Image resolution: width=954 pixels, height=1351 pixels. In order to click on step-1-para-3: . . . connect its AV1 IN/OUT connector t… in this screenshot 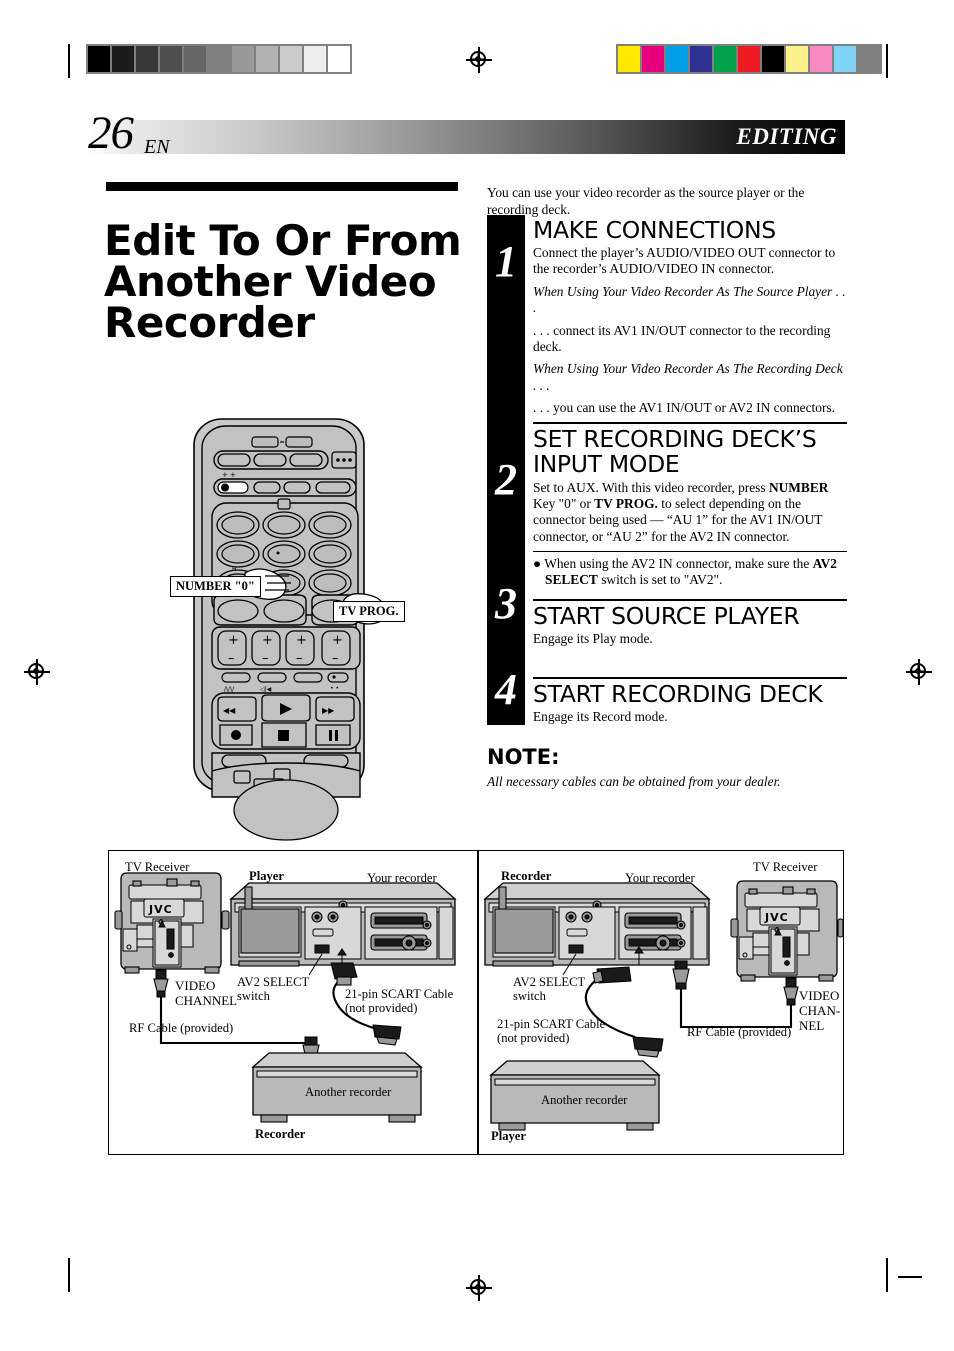, I will do `click(682, 338)`.